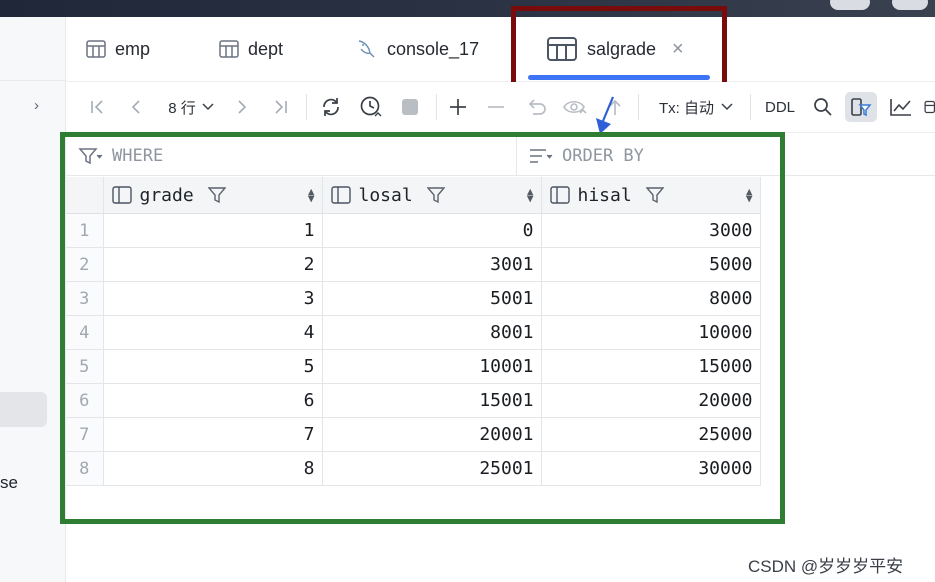 The width and height of the screenshot is (935, 582). Describe the element at coordinates (686, 108) in the screenshot. I see `transaction-mode-label: Tx: 自动` at that location.